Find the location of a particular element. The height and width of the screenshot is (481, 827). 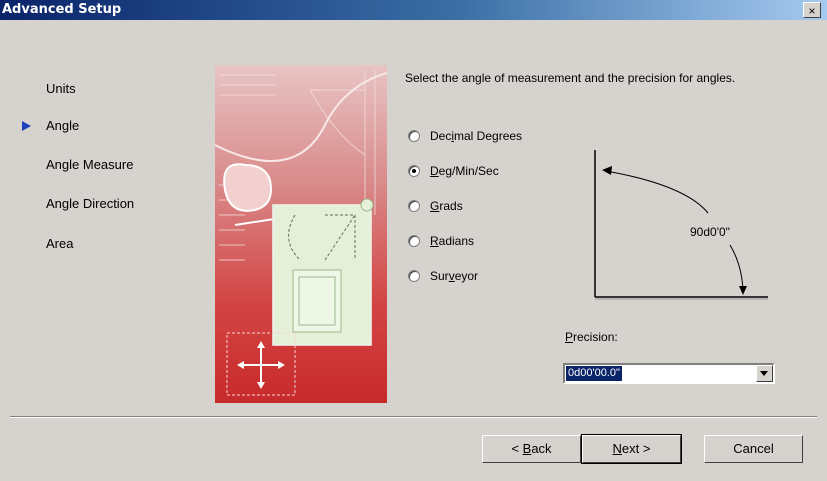

step-angle-direction: Angle Direction is located at coordinates (90, 203).